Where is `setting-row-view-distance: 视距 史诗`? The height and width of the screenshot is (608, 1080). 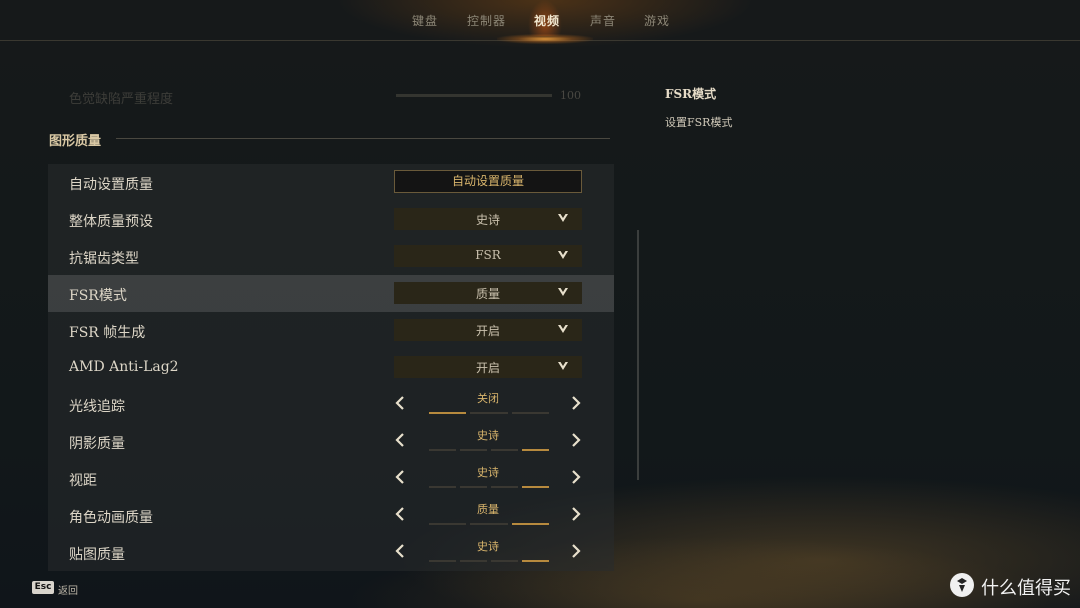
setting-row-view-distance: 视距 史诗 is located at coordinates (331, 478).